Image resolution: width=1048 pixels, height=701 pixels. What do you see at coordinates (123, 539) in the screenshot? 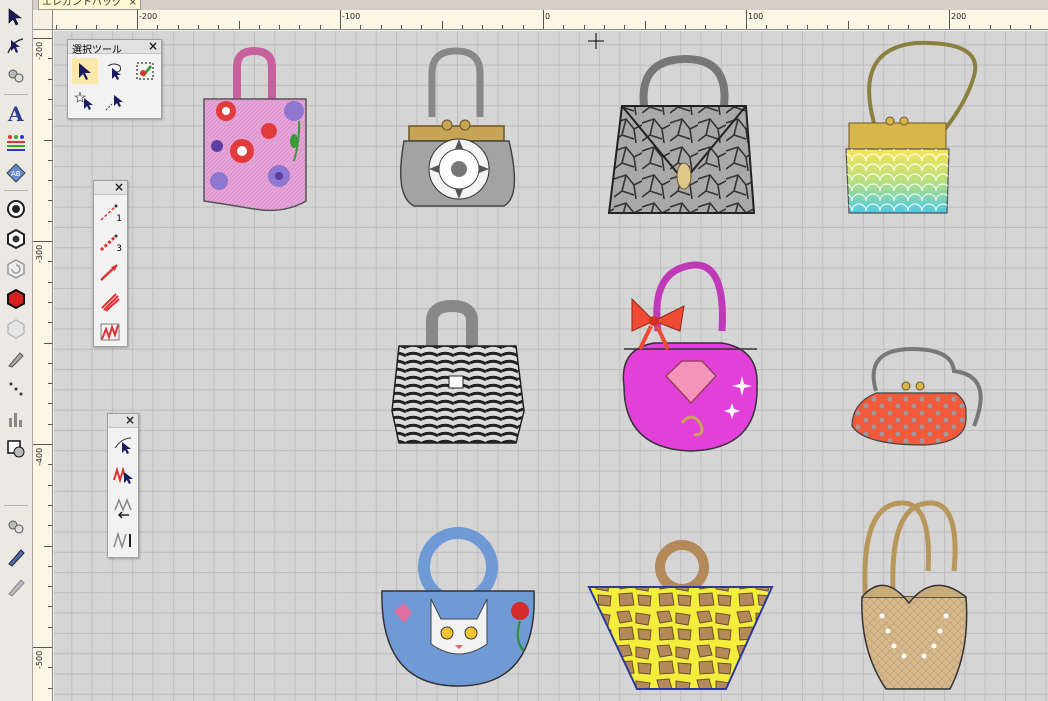
I see `stitch-count-button` at bounding box center [123, 539].